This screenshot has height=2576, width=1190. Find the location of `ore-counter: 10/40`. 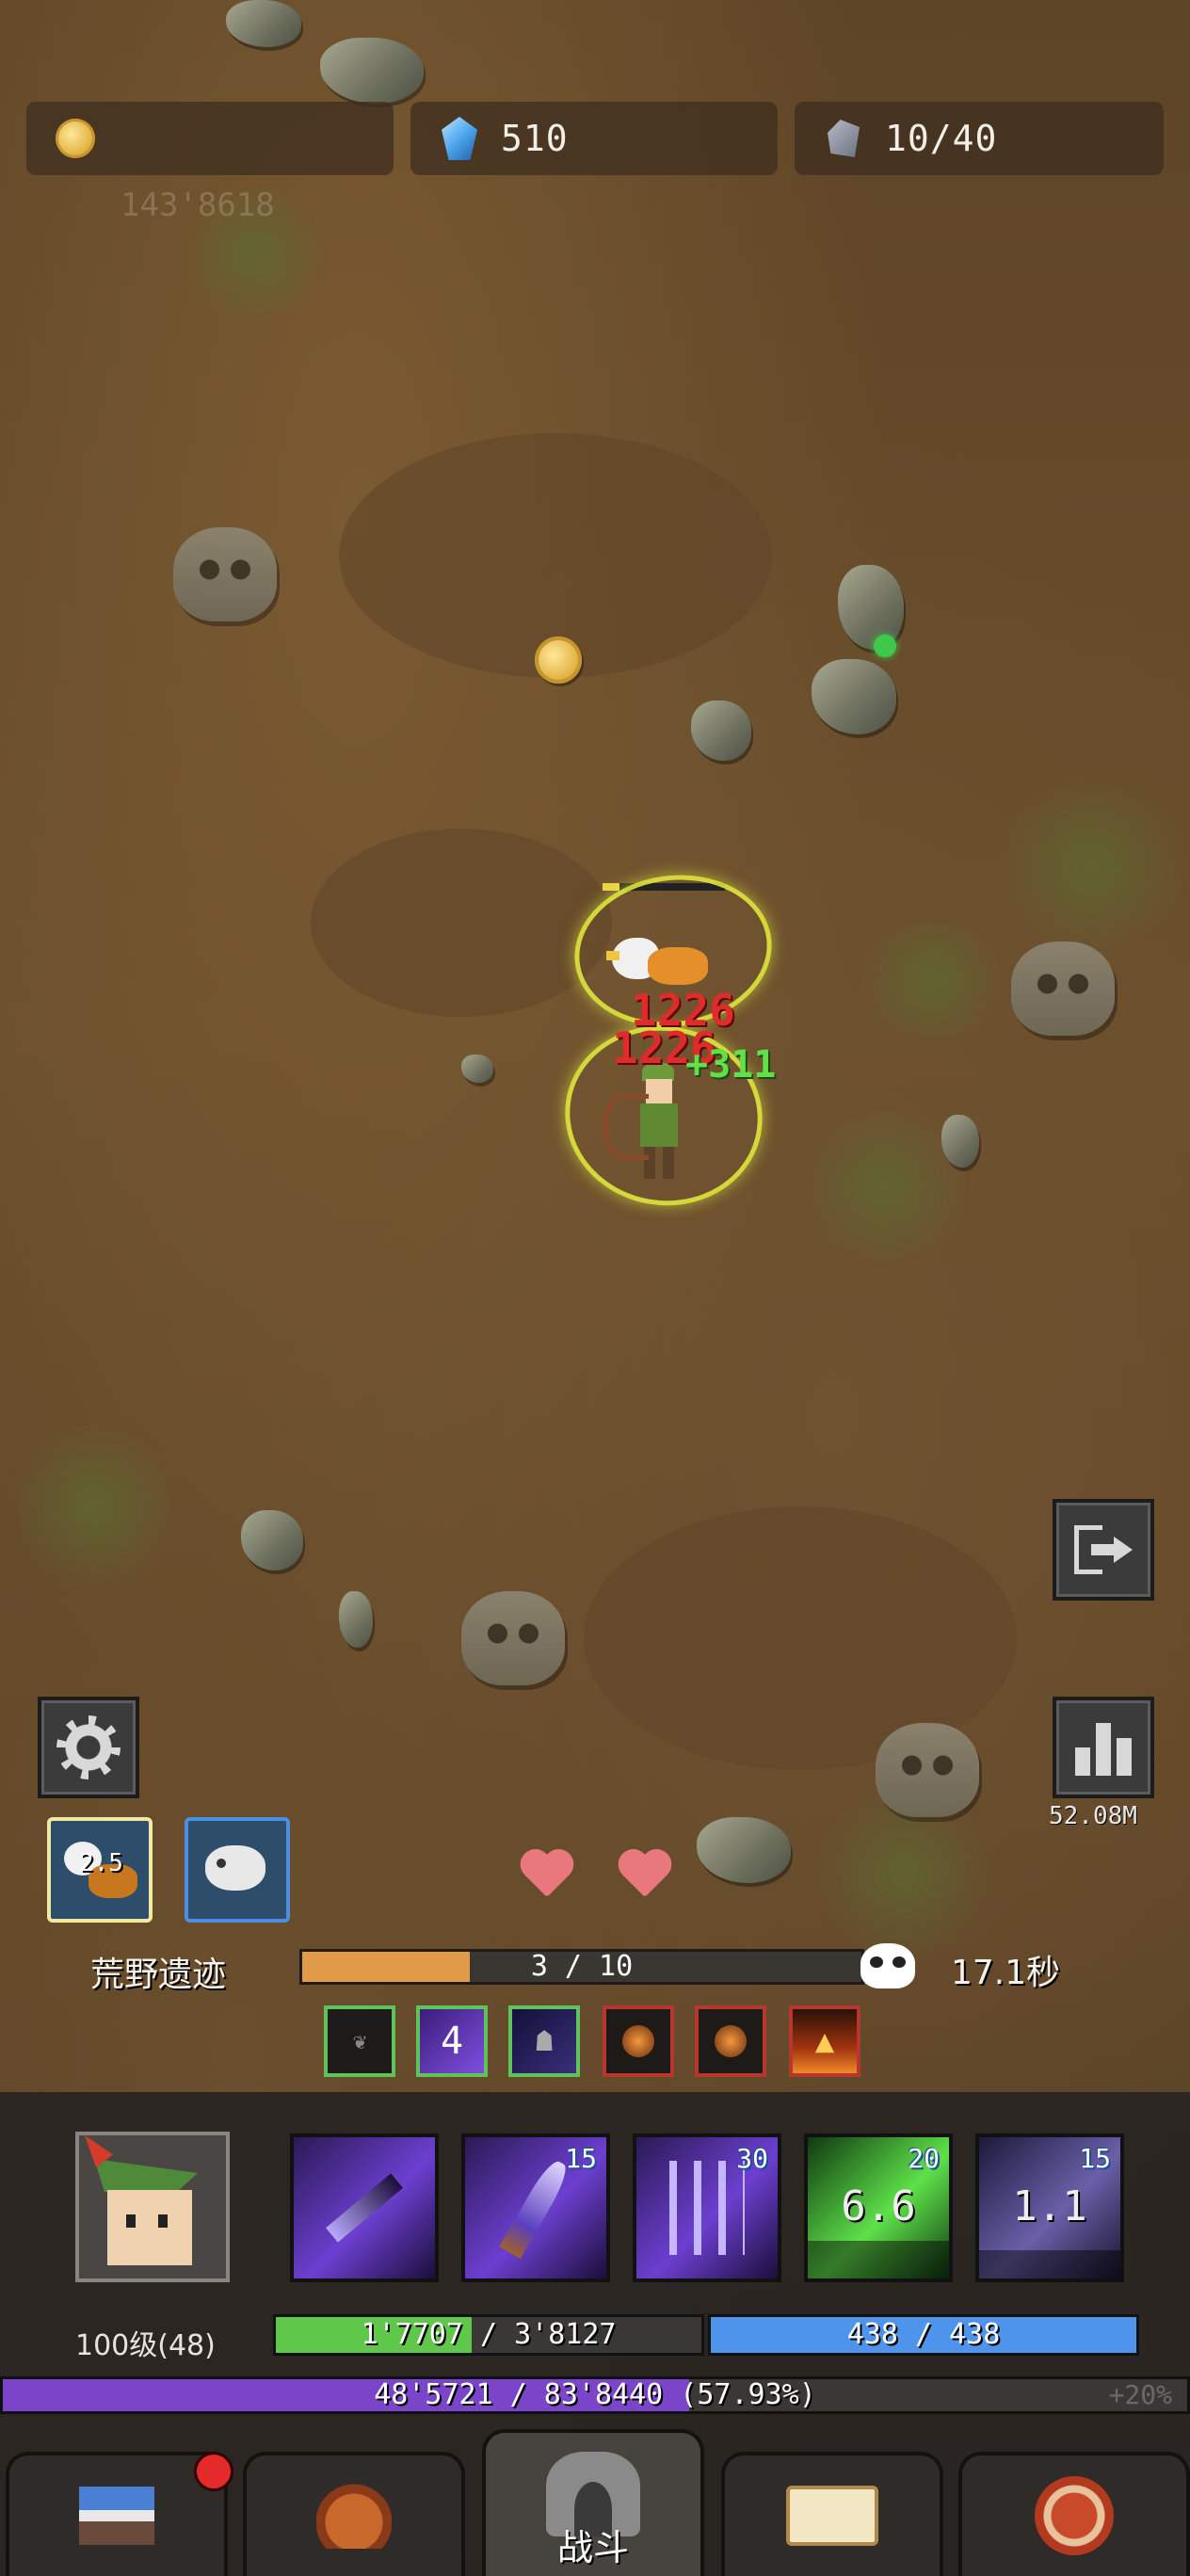

ore-counter: 10/40 is located at coordinates (979, 138).